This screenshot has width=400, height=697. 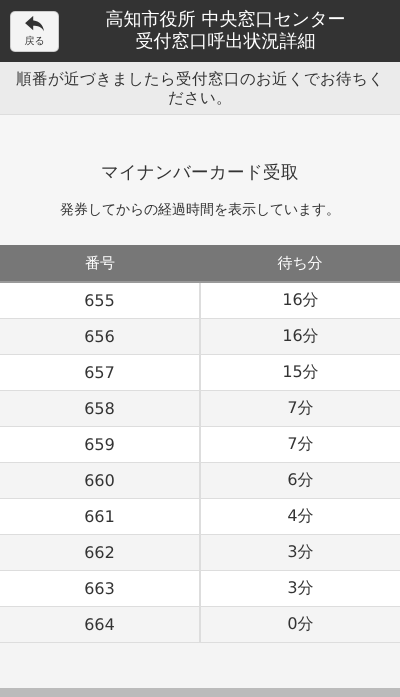 I want to click on table-cell: 6分, so click(x=300, y=480).